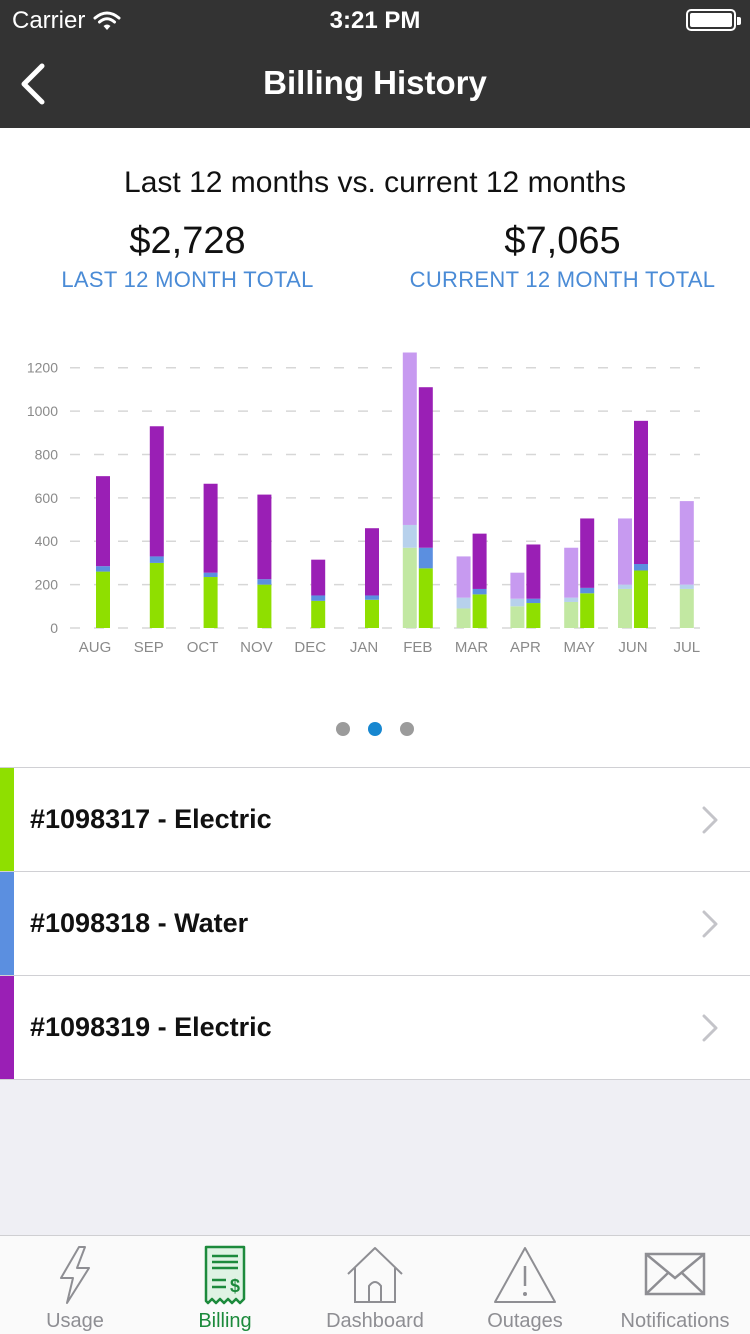 This screenshot has height=1334, width=750. I want to click on current-total-label: CURRENT 12 MONTH TOTAL, so click(562, 279).